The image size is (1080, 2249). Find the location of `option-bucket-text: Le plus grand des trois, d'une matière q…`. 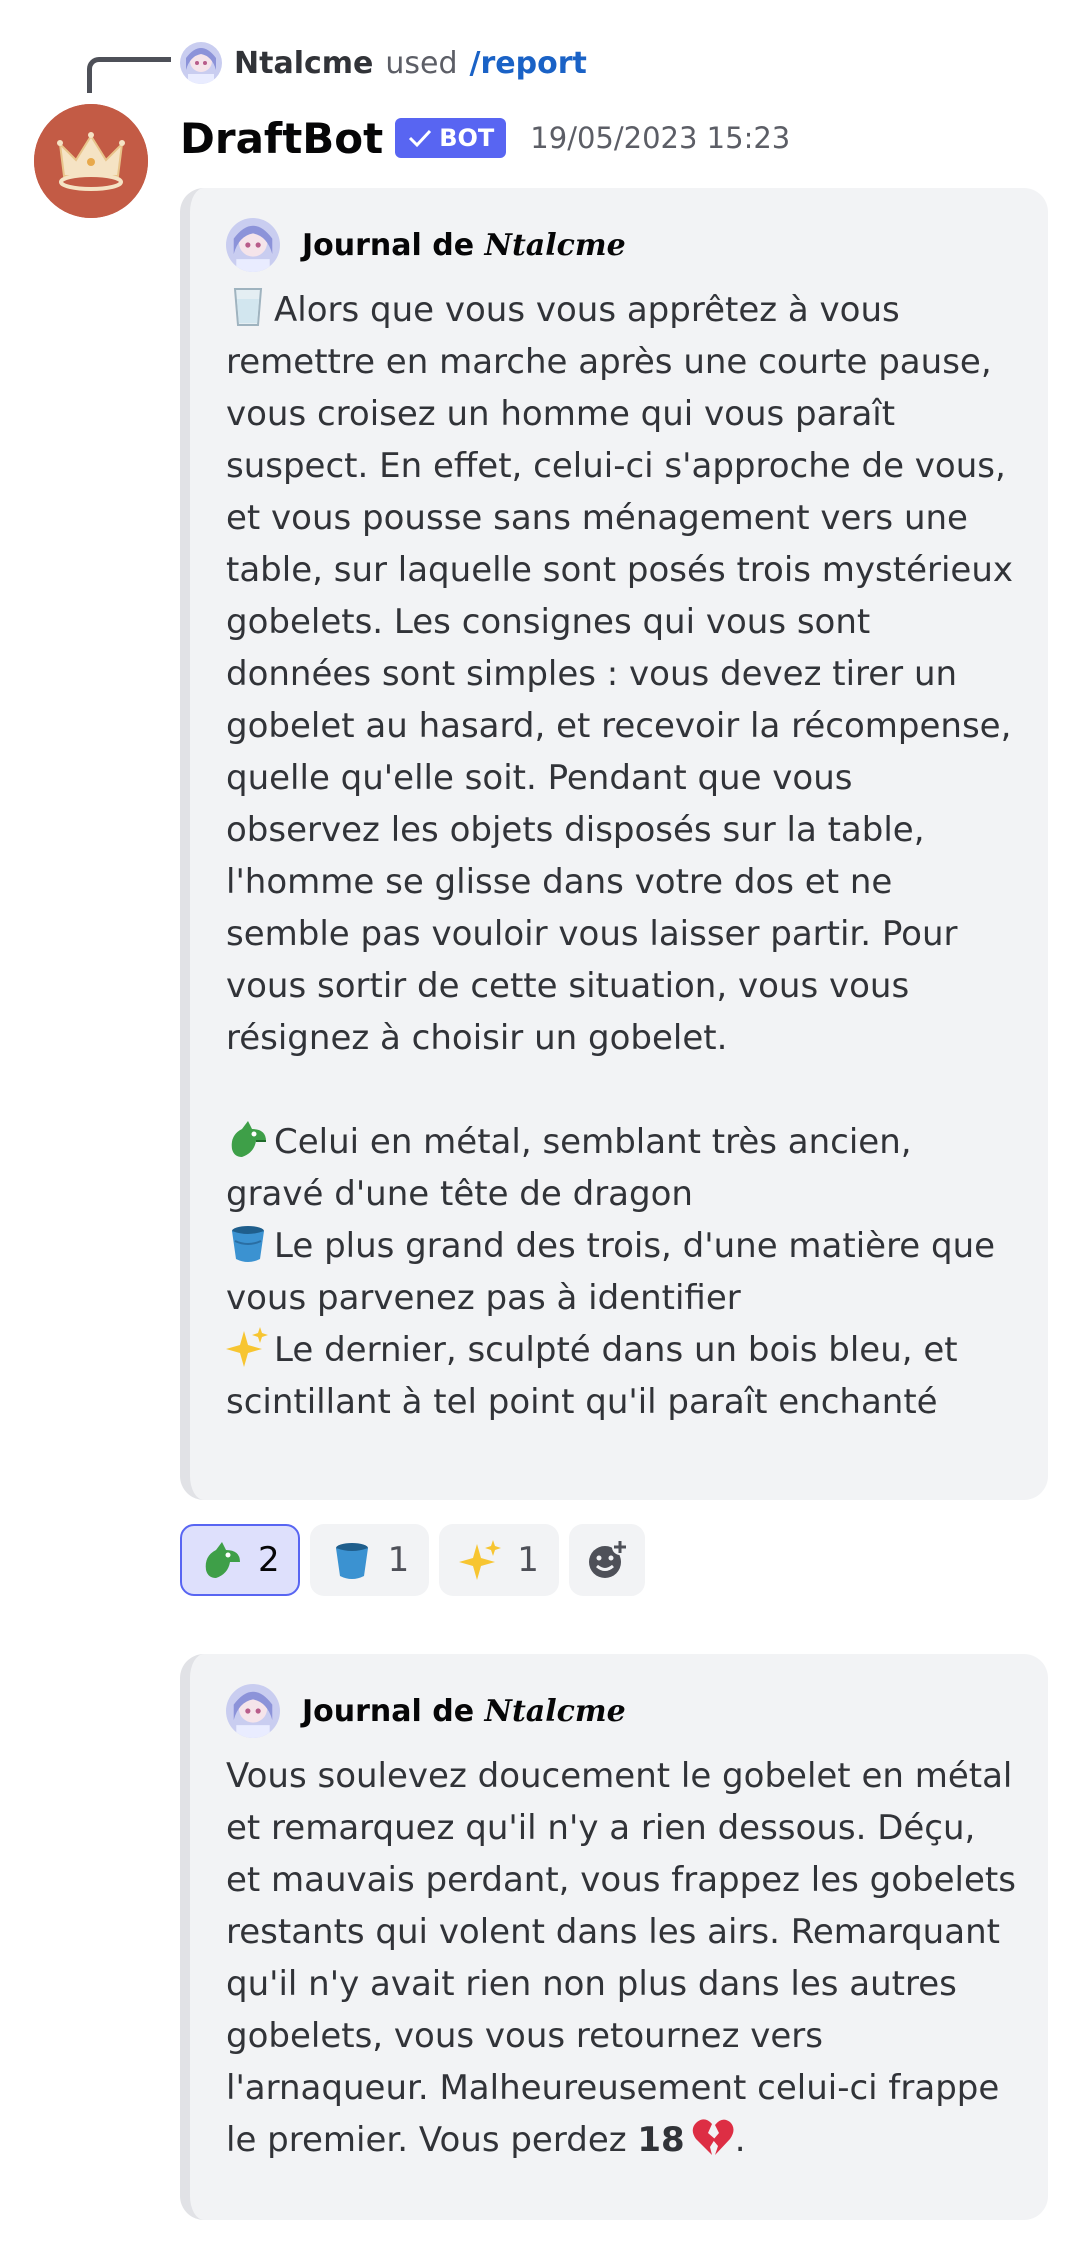

option-bucket-text: Le plus grand des trois, d'une matière q… is located at coordinates (611, 1272).